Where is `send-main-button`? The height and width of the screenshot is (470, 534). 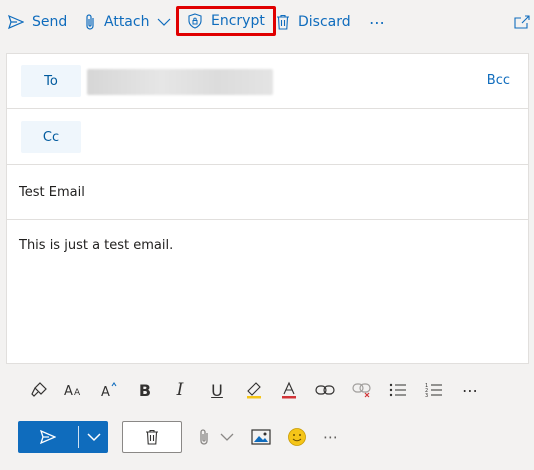
send-main-button is located at coordinates (48, 437).